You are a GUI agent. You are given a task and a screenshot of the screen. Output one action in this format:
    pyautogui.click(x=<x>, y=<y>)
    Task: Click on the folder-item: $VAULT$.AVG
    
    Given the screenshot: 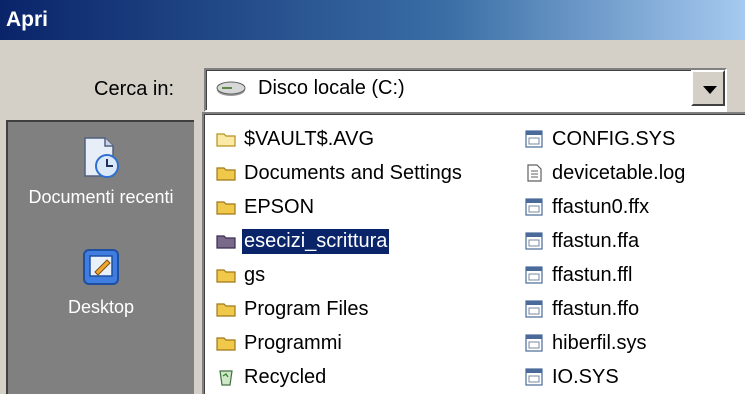 What is the action you would take?
    pyautogui.click(x=340, y=139)
    